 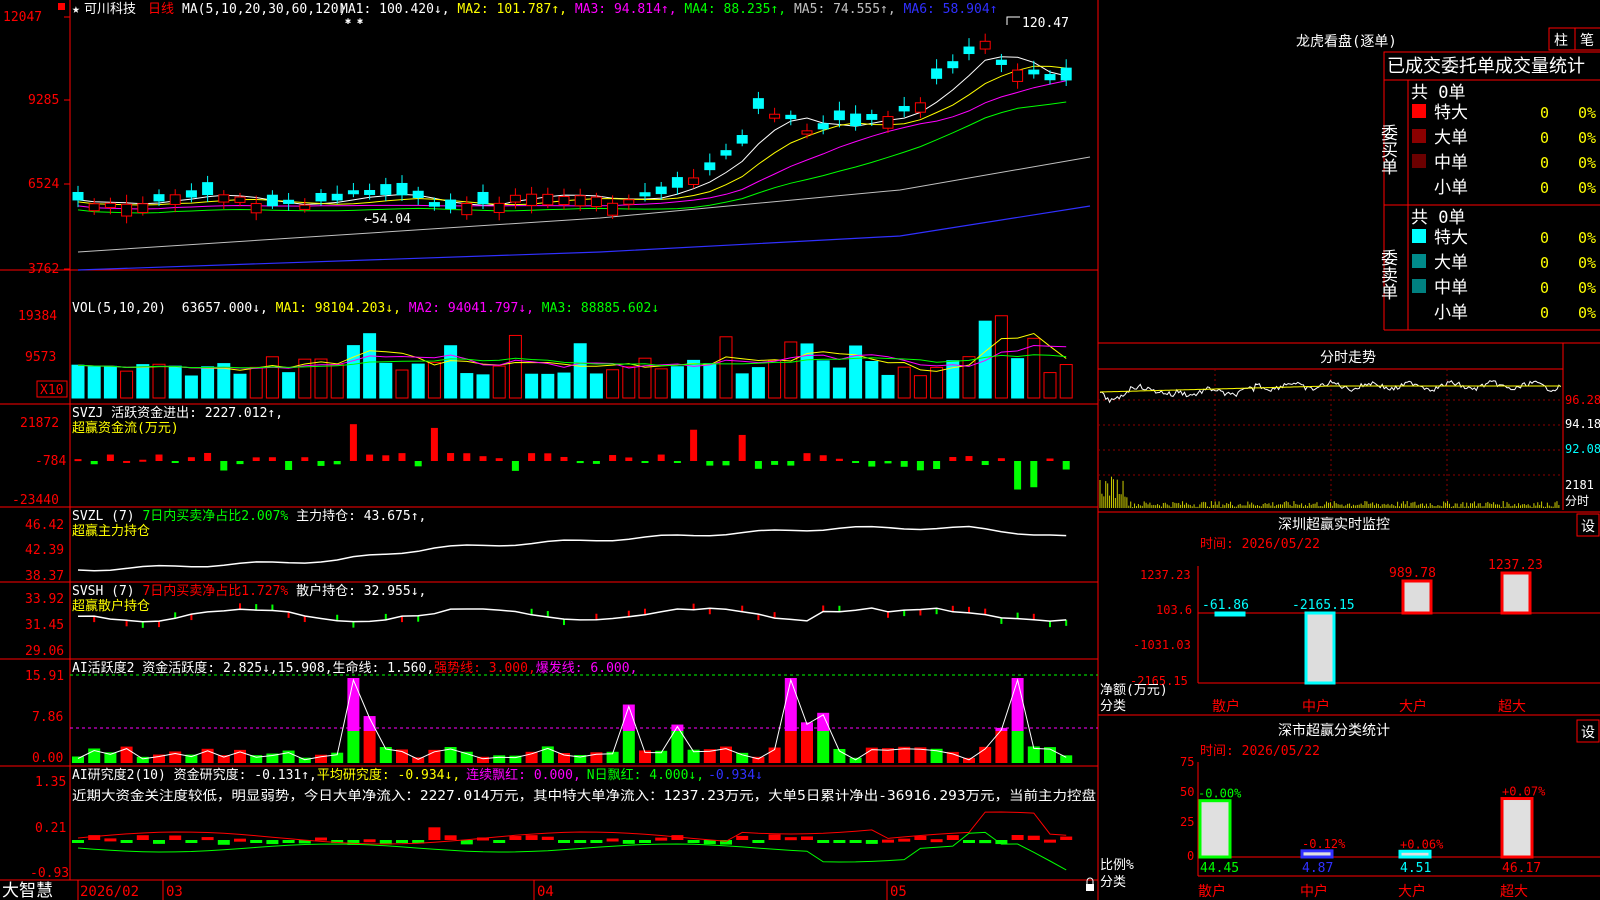 What do you see at coordinates (43, 184) in the screenshot?
I see `y-tick-main-2: 6524` at bounding box center [43, 184].